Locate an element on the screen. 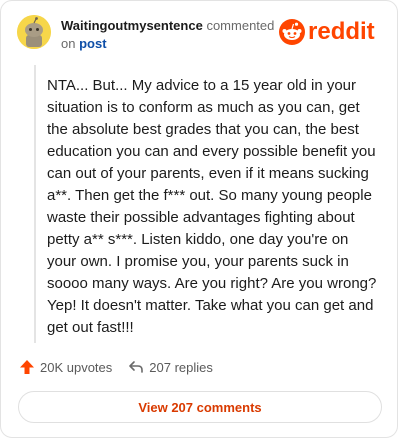 This screenshot has height=440, width=400. upvote-button: 20K upvotes is located at coordinates (65, 367).